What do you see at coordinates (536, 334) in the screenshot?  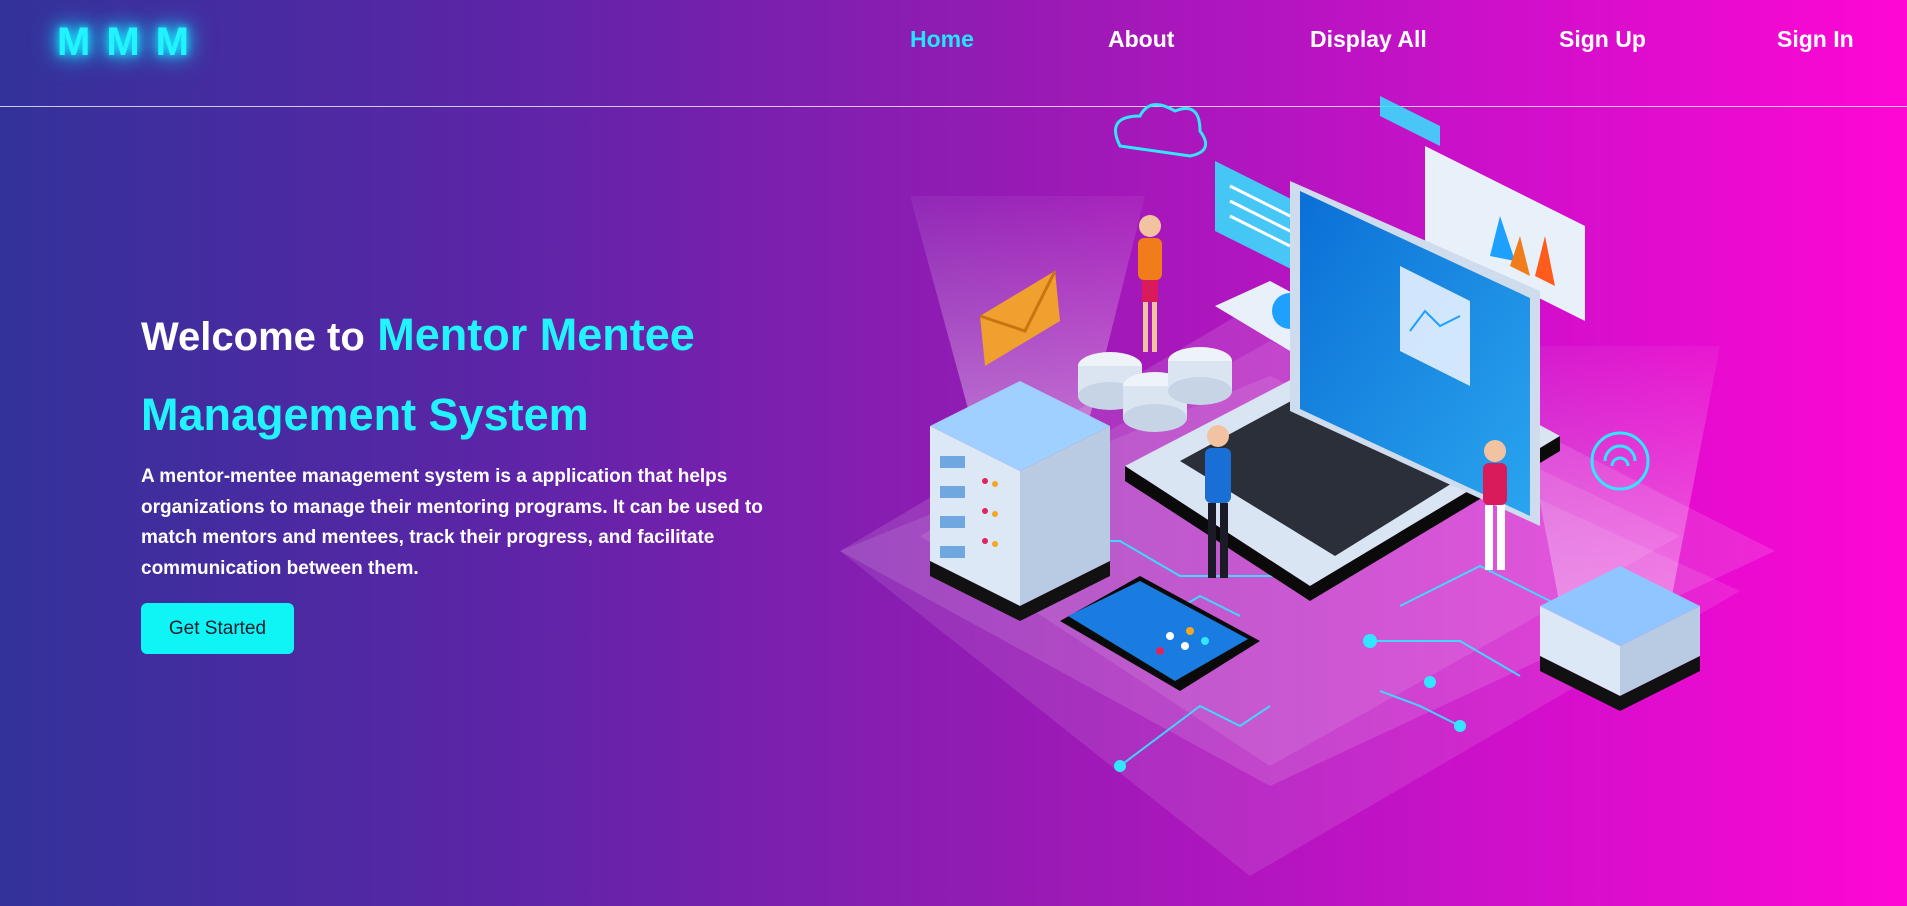 I see `hero-title-accent-line1: Mentor Mentee` at bounding box center [536, 334].